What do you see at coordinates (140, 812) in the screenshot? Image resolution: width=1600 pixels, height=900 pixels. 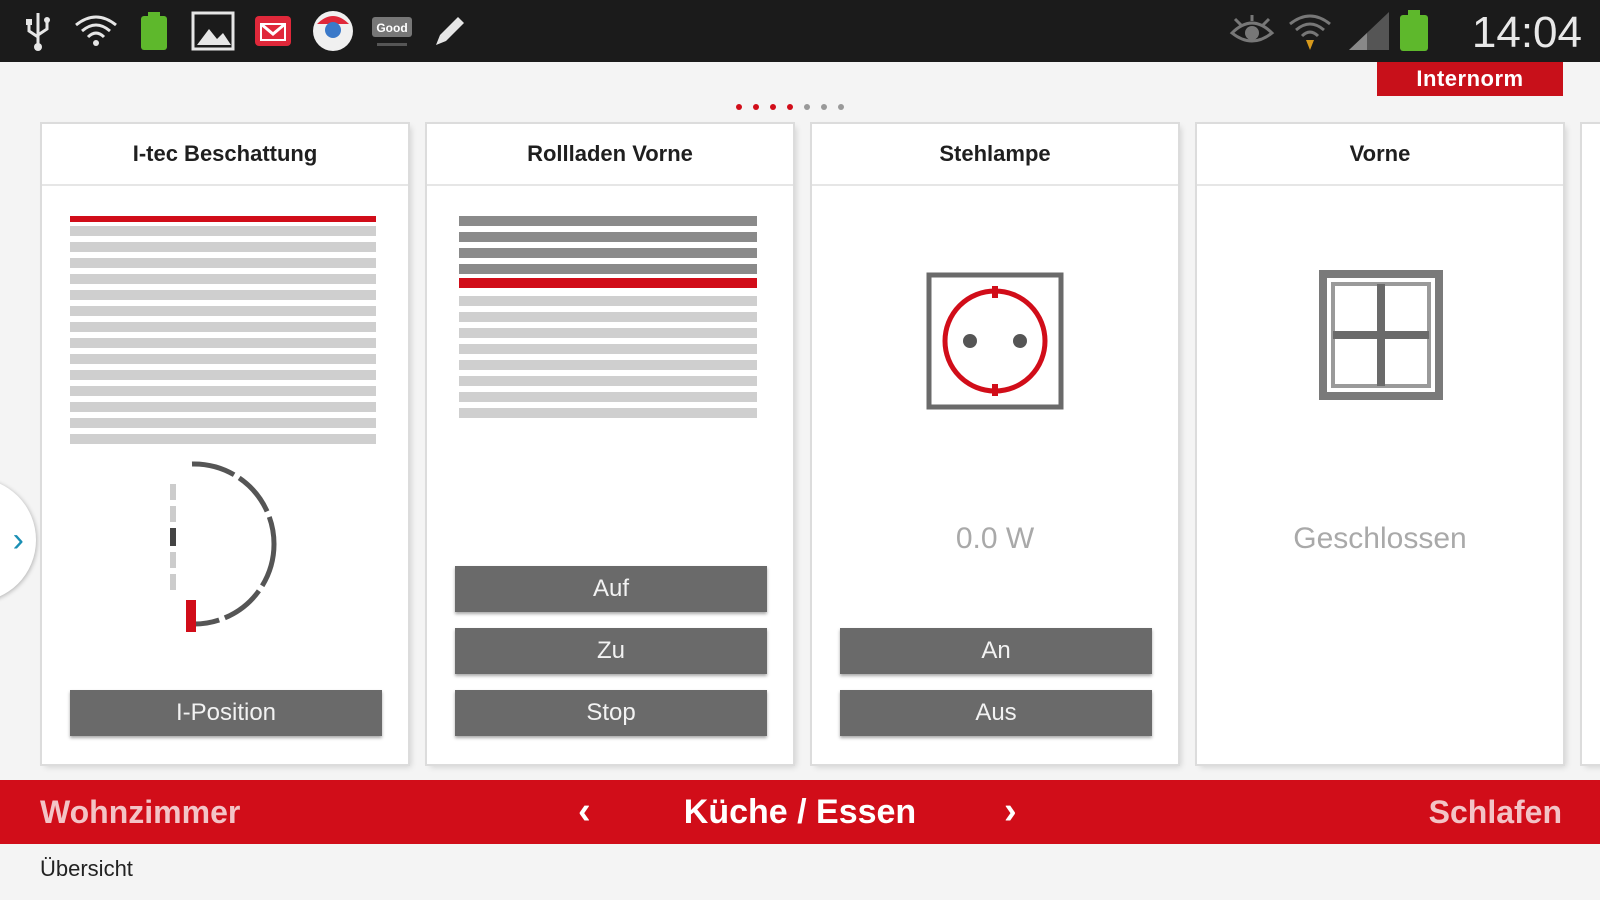 I see `previous-room-link: Wohnzimmer` at bounding box center [140, 812].